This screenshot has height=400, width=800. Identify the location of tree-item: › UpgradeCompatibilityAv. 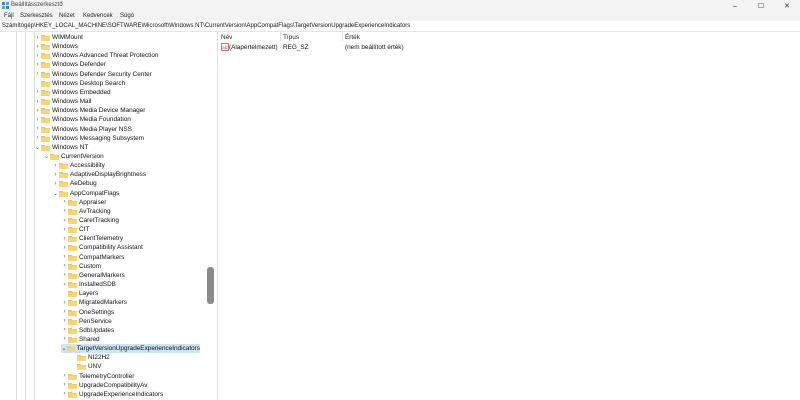
(104, 385).